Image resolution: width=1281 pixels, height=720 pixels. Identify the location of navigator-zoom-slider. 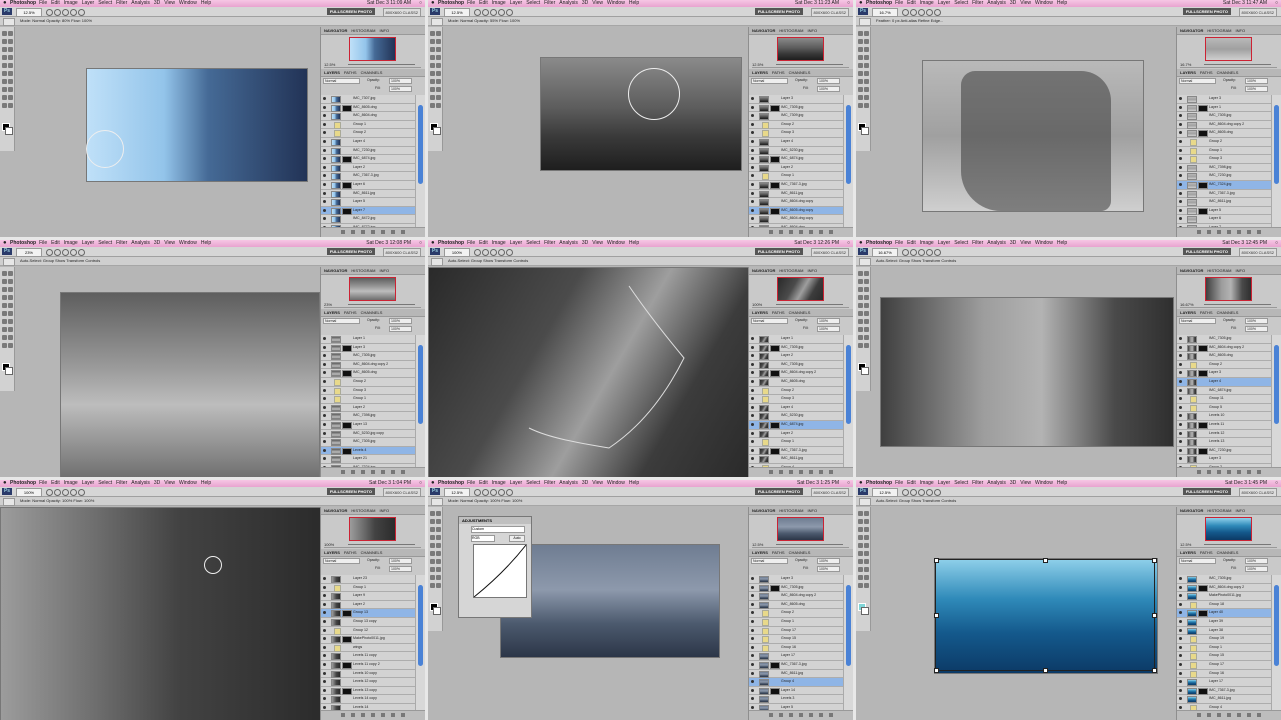
(809, 64).